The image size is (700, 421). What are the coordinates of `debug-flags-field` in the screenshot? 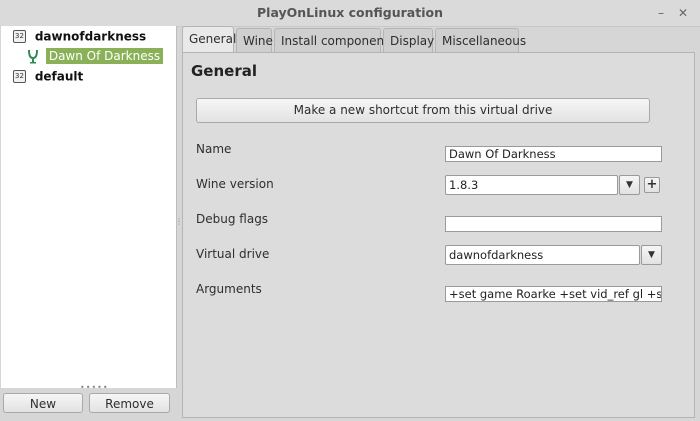 It's located at (553, 224).